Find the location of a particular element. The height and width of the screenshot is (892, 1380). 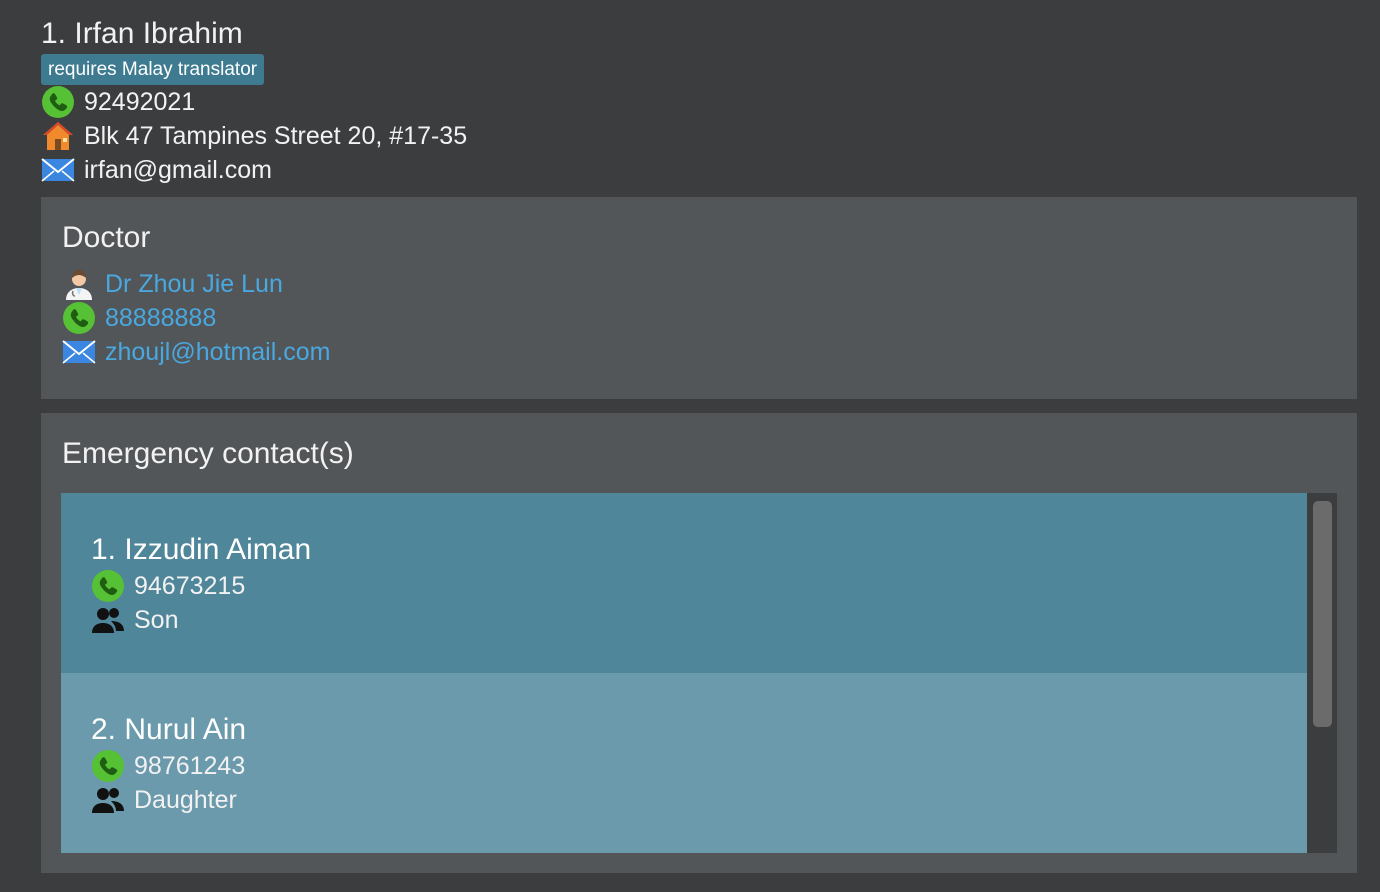

doctor-email: zhoujl@hotmail.com is located at coordinates (217, 352).